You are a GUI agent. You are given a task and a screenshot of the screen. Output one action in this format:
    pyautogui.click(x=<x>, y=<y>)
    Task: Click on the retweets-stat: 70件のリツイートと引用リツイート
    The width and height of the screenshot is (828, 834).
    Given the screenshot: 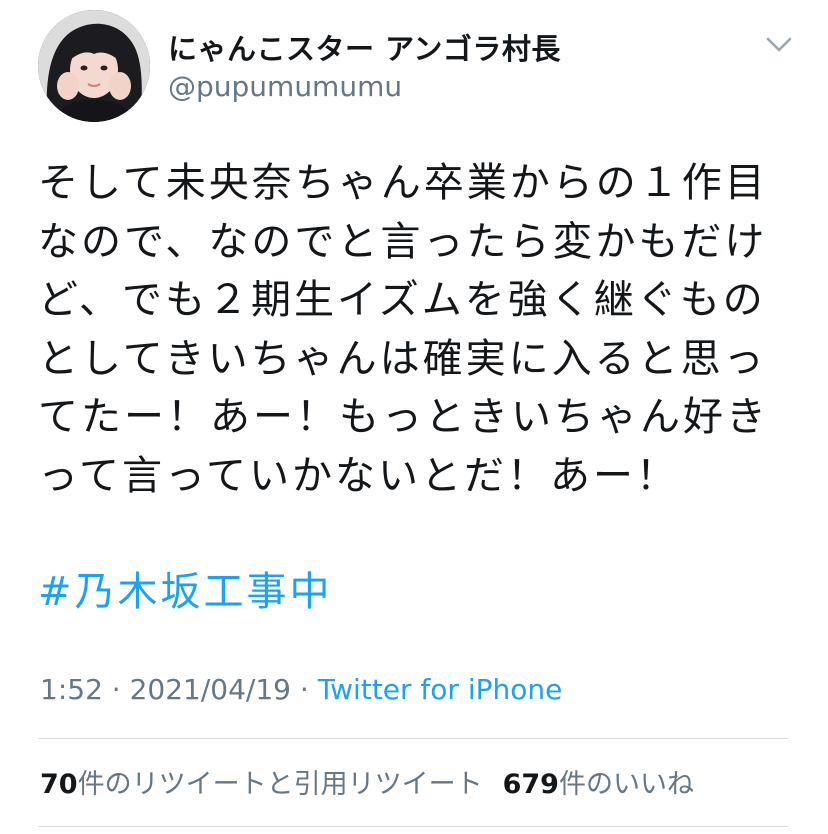 What is the action you would take?
    pyautogui.click(x=261, y=784)
    